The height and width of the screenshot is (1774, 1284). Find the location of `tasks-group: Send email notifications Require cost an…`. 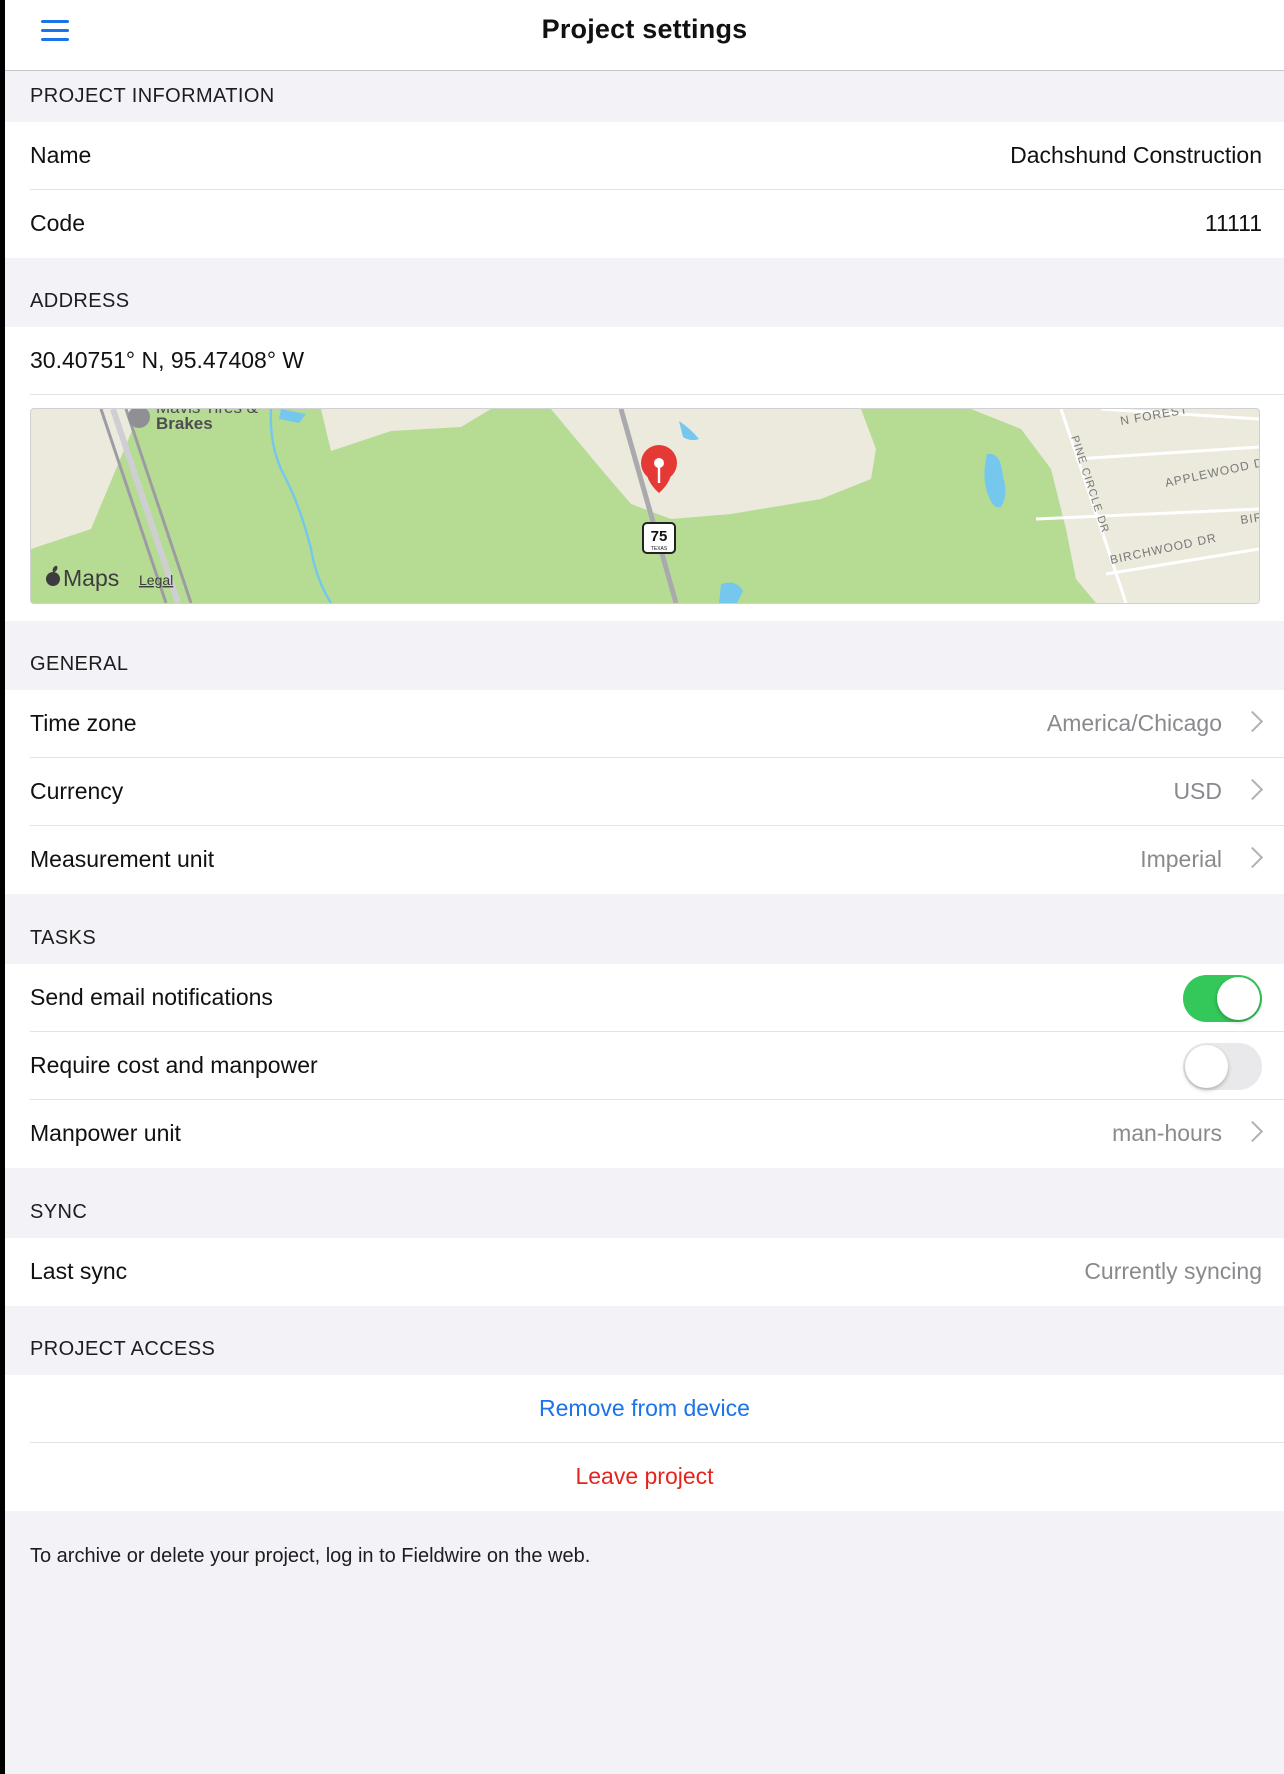

tasks-group: Send email notifications Require cost an… is located at coordinates (644, 1066).